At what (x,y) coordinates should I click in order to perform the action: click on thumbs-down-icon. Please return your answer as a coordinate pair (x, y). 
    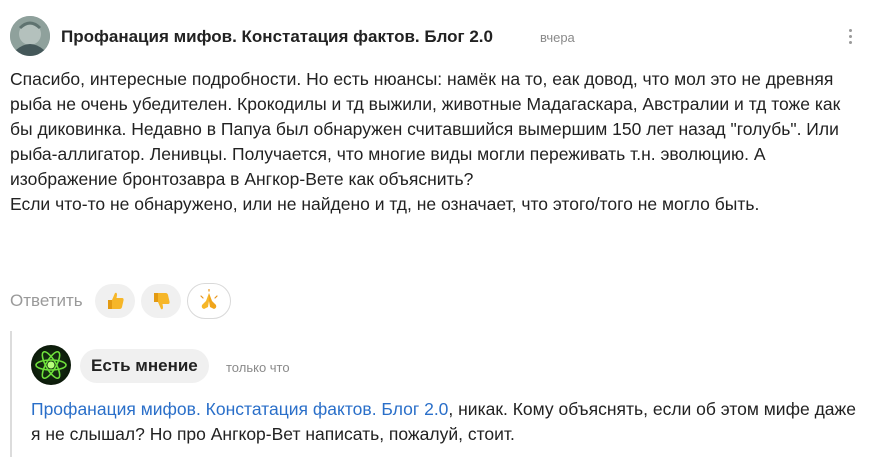
    Looking at the image, I should click on (161, 301).